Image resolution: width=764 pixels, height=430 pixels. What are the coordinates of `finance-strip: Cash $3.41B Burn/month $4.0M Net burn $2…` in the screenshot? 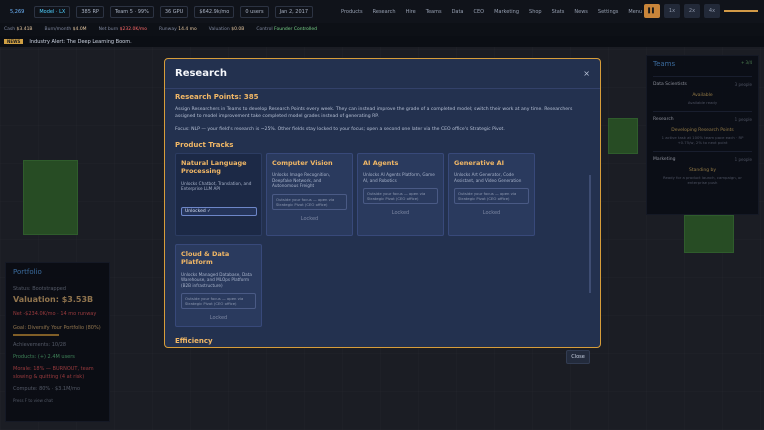 It's located at (382, 29).